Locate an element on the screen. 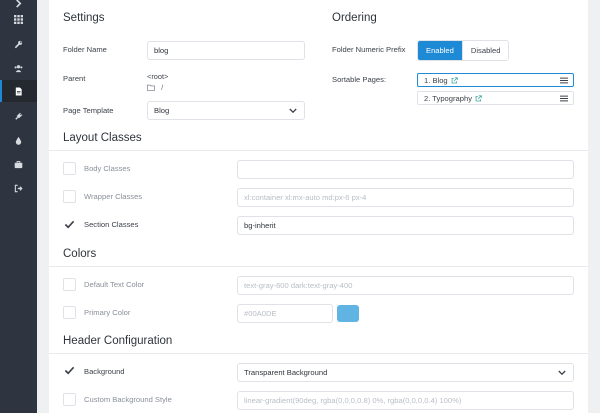  page-item-label: 2. Typography is located at coordinates (448, 98).